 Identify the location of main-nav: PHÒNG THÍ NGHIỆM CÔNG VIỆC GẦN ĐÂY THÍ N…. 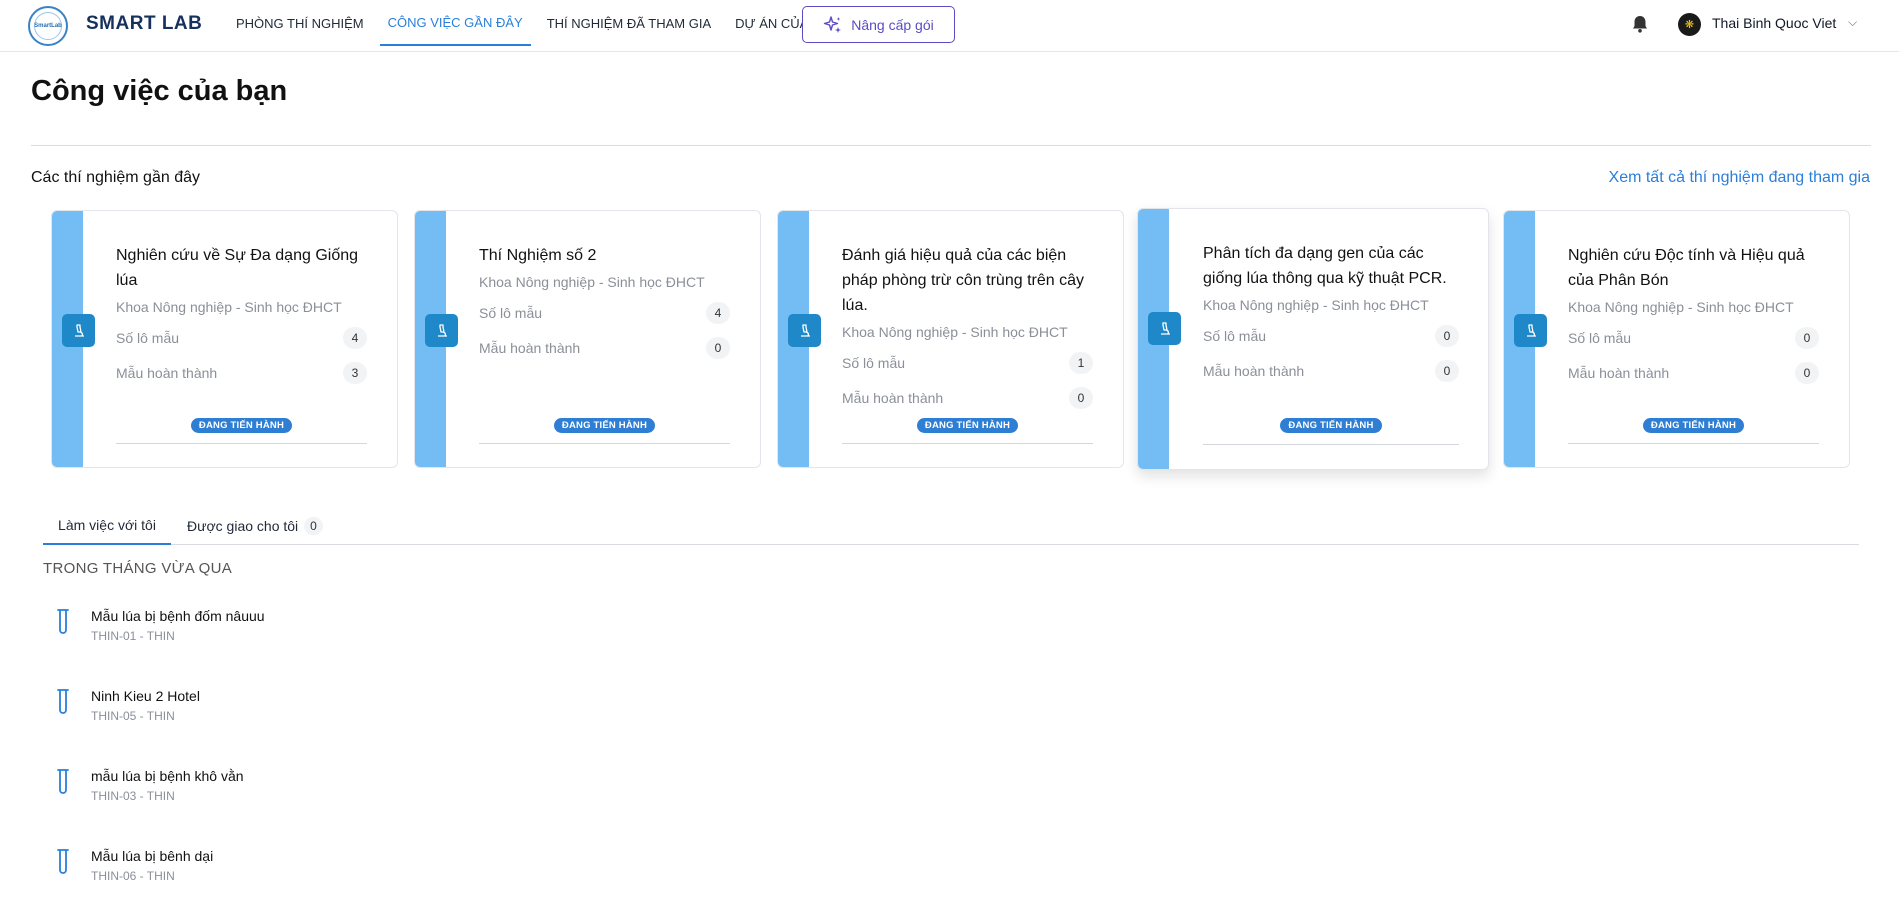
(538, 26).